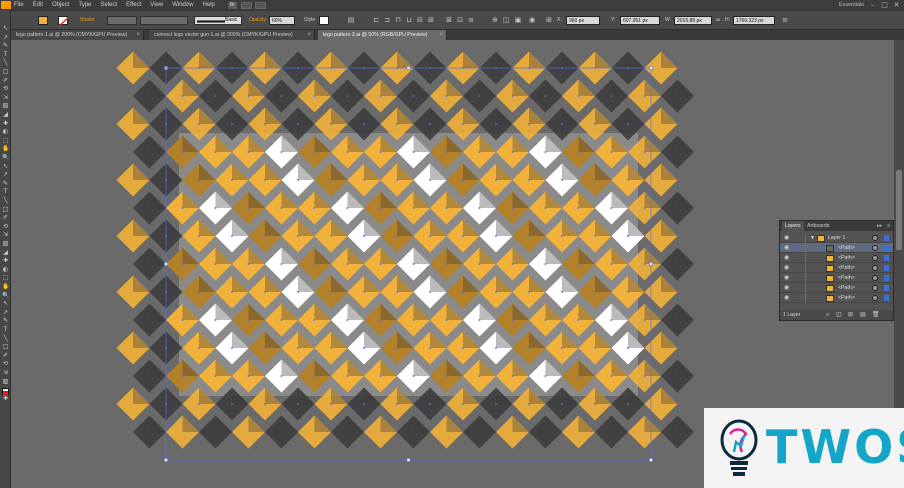 This screenshot has height=488, width=904. What do you see at coordinates (532, 20) in the screenshot?
I see `recolor-icon: ◉` at bounding box center [532, 20].